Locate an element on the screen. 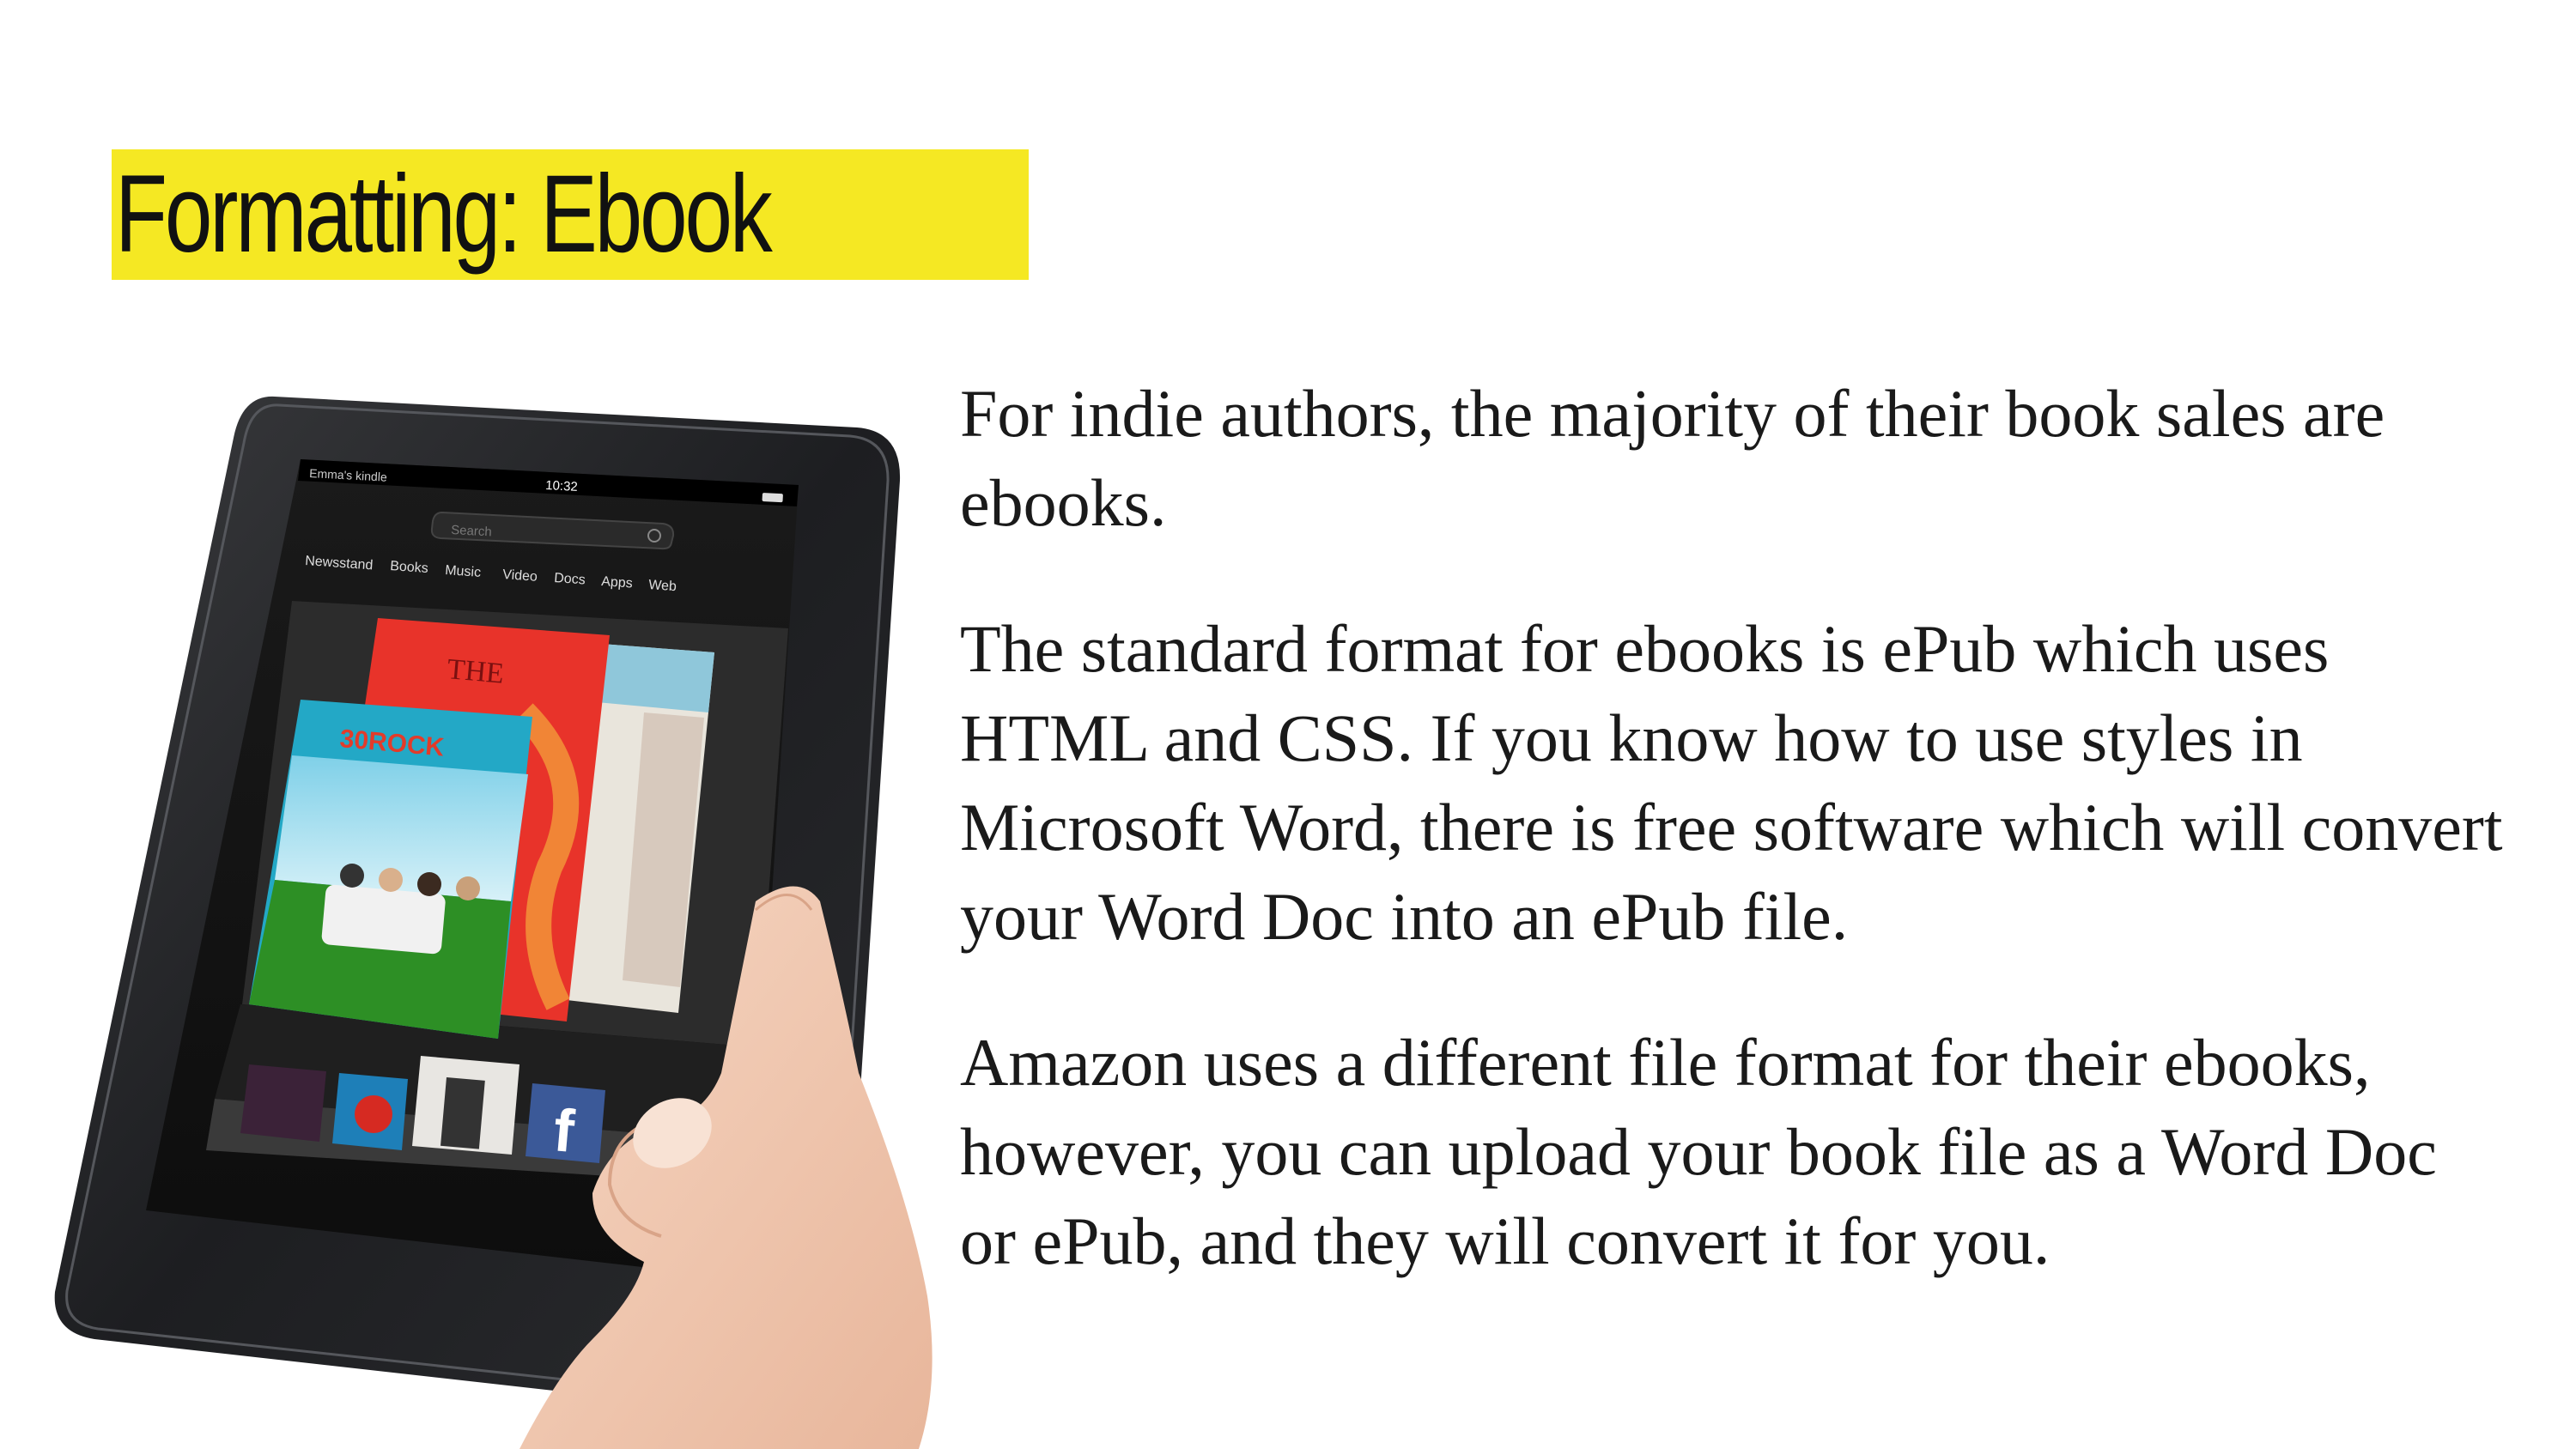  nav-video: Video is located at coordinates (520, 576).